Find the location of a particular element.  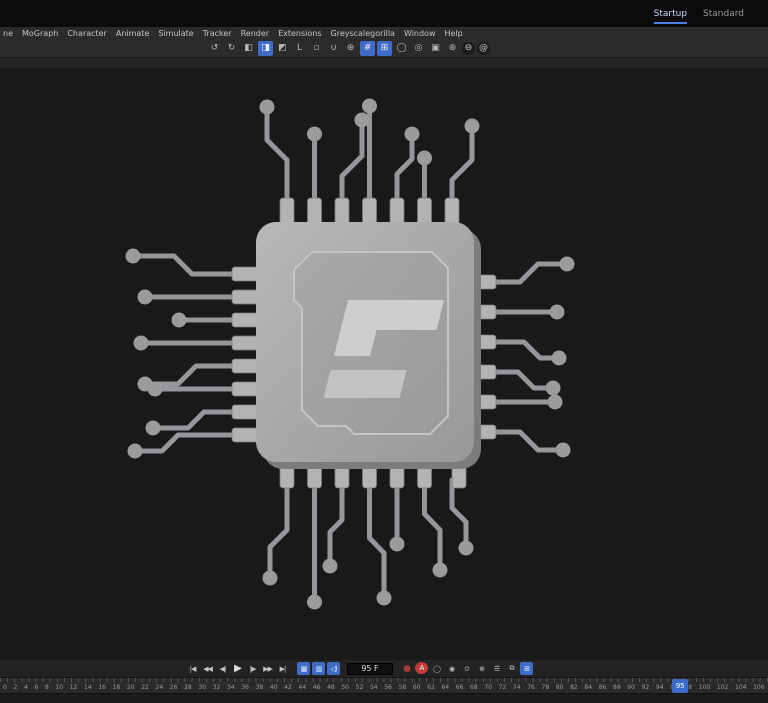

ruler-number: 26 is located at coordinates (173, 687).